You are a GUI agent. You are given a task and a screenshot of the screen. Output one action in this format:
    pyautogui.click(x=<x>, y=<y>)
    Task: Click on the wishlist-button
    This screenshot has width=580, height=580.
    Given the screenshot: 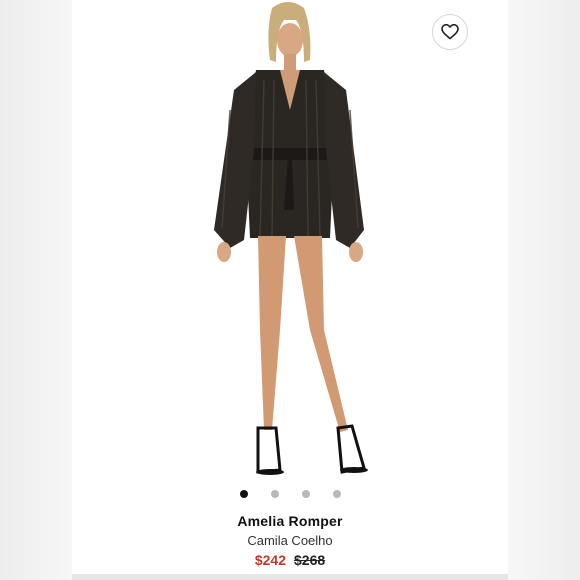 What is the action you would take?
    pyautogui.click(x=450, y=32)
    